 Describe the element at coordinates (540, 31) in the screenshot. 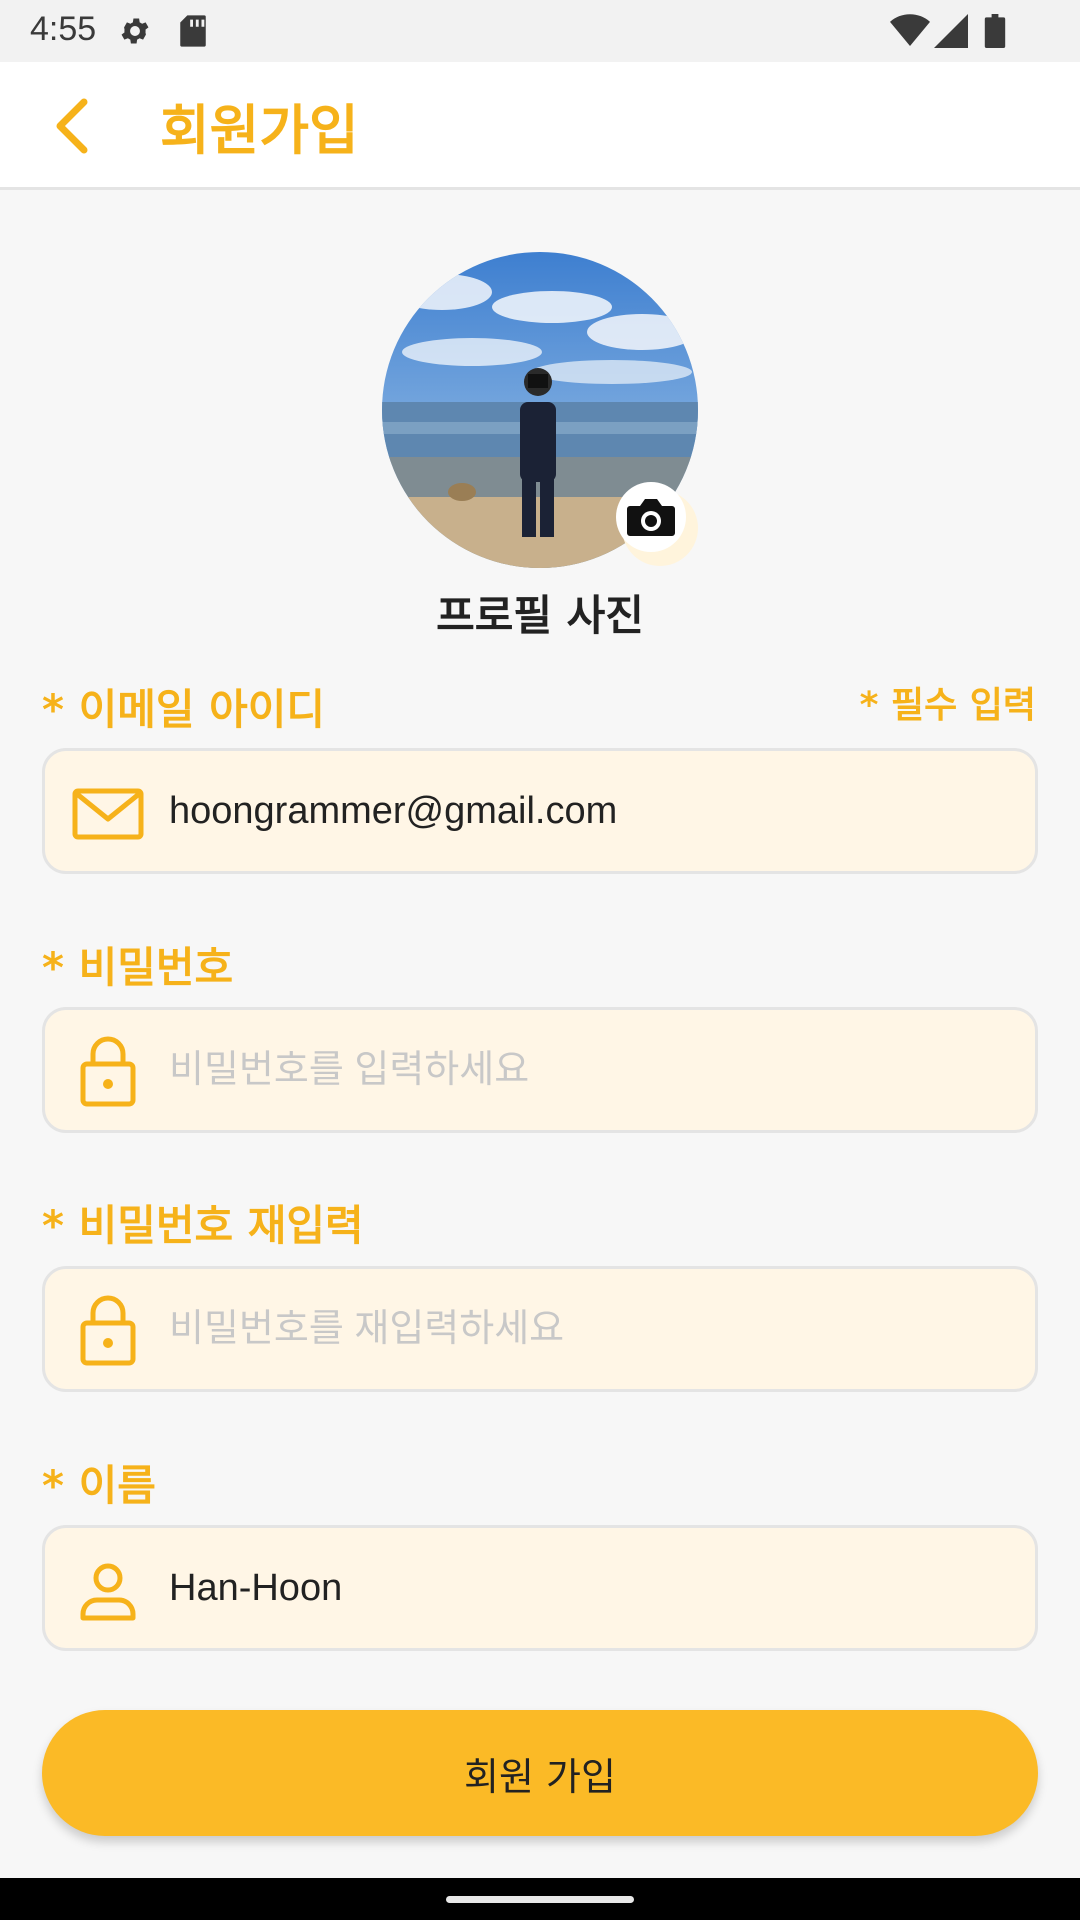

I see `status-bar: 4:55` at that location.